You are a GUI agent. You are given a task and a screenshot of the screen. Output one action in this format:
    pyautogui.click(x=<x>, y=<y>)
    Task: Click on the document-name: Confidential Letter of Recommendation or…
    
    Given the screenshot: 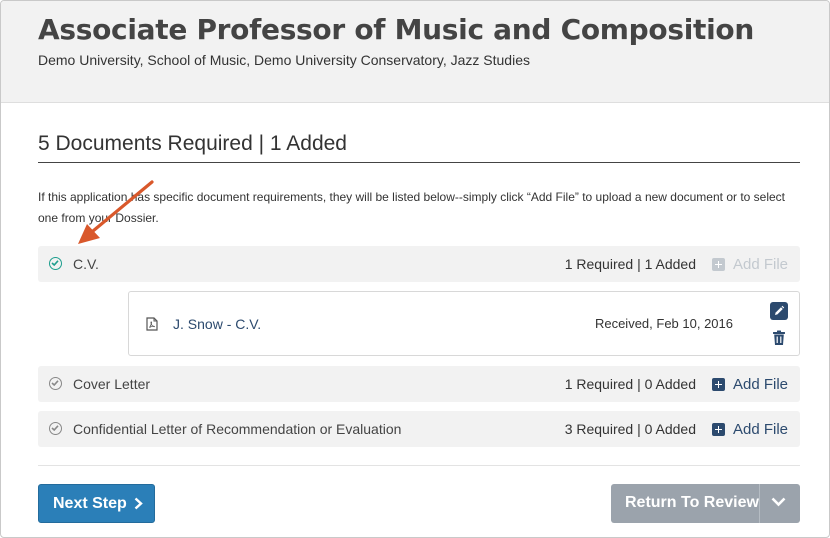 What is the action you would take?
    pyautogui.click(x=237, y=429)
    